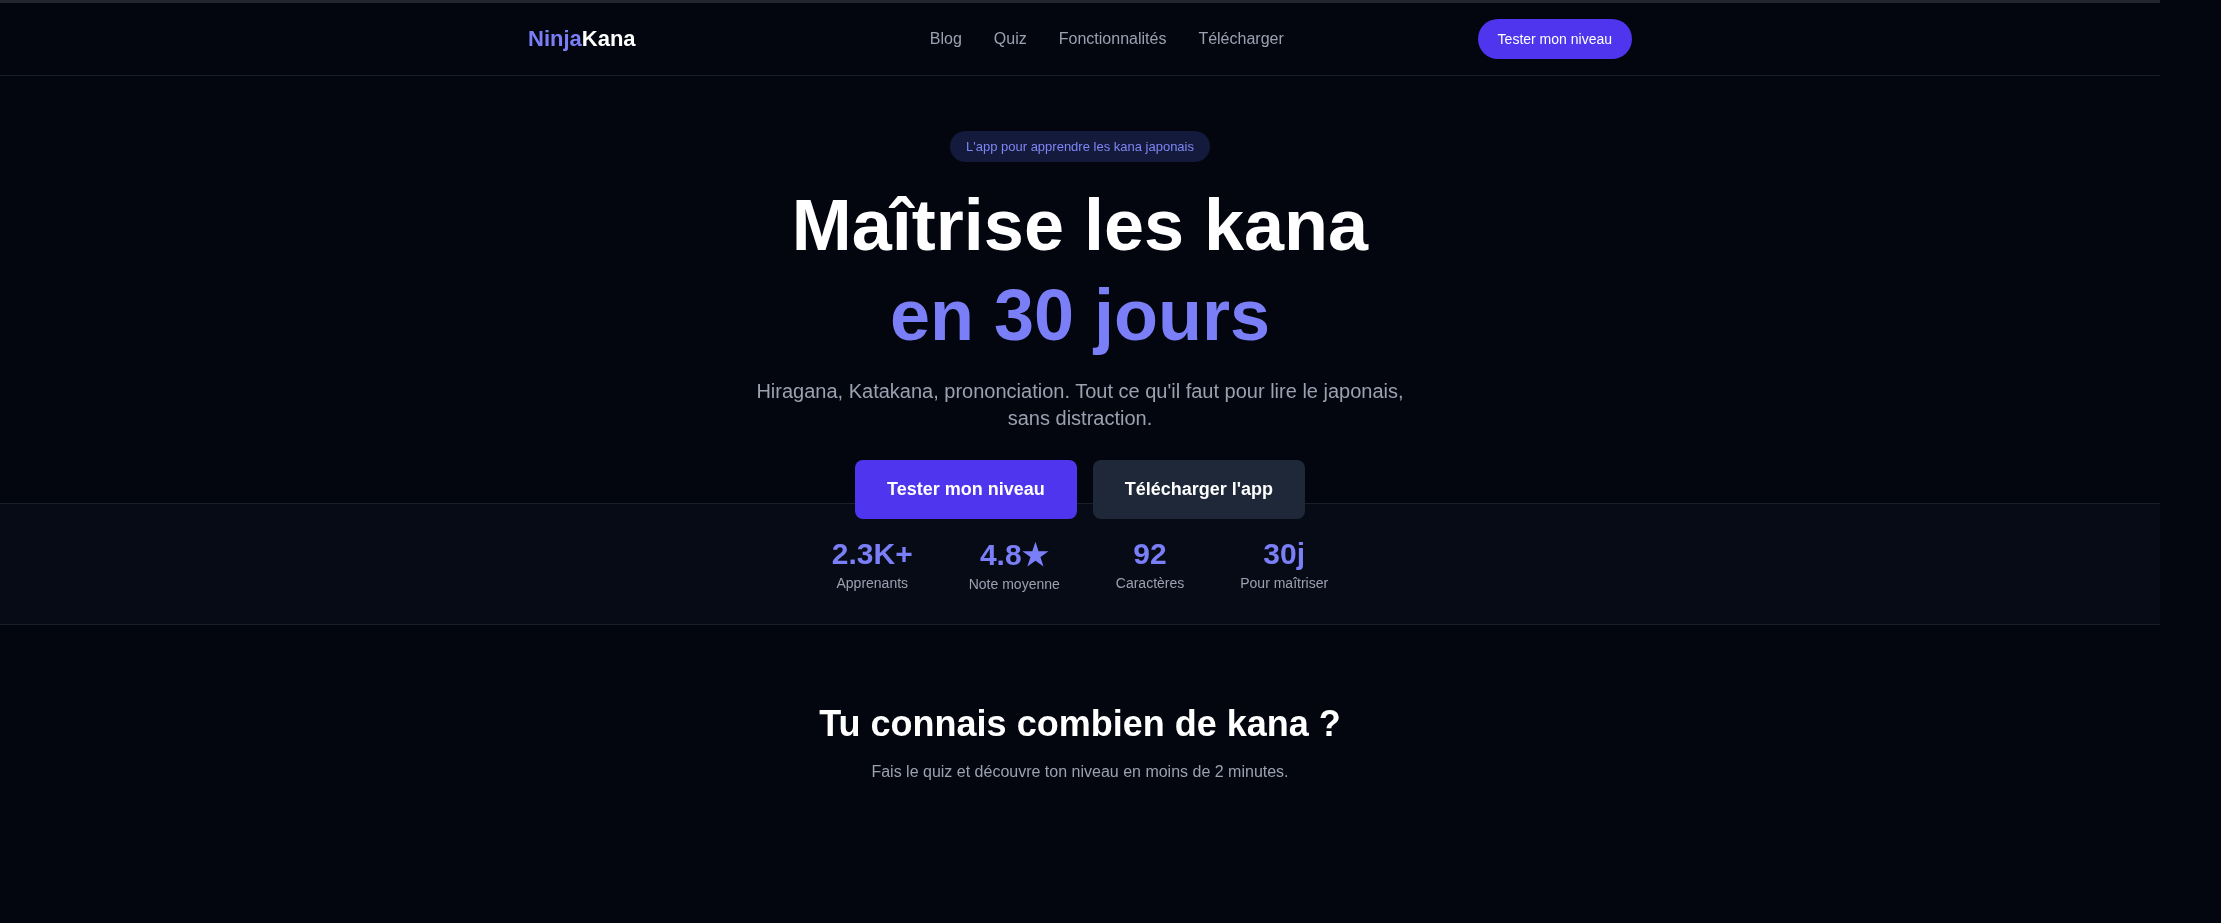 Image resolution: width=2221 pixels, height=923 pixels. I want to click on nav-link: Fonctionnalités, so click(1112, 39).